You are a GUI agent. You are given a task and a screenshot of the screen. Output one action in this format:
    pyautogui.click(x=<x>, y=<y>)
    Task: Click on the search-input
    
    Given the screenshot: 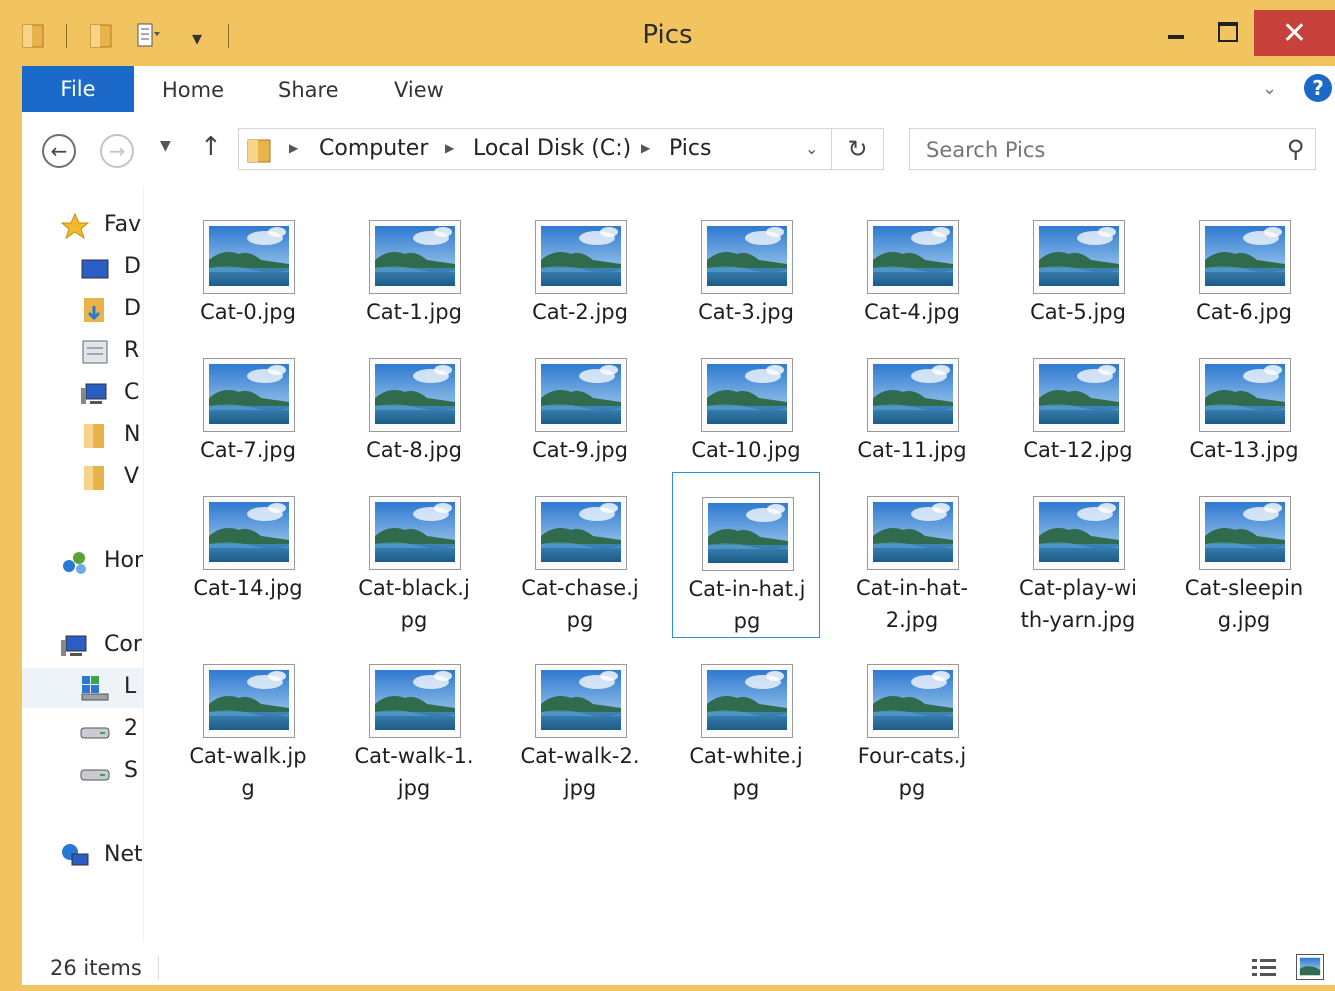 What is the action you would take?
    pyautogui.click(x=1099, y=150)
    